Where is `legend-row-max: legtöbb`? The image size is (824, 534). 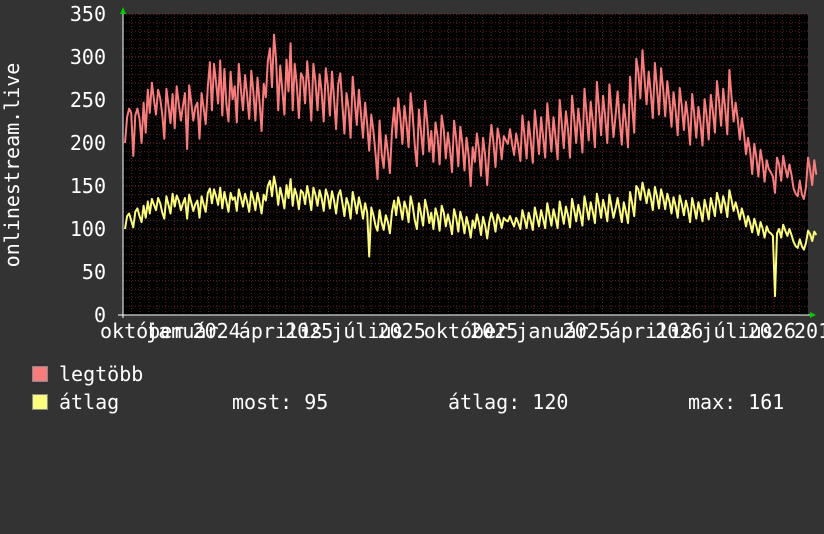 legend-row-max: legtöbb is located at coordinates (71, 374).